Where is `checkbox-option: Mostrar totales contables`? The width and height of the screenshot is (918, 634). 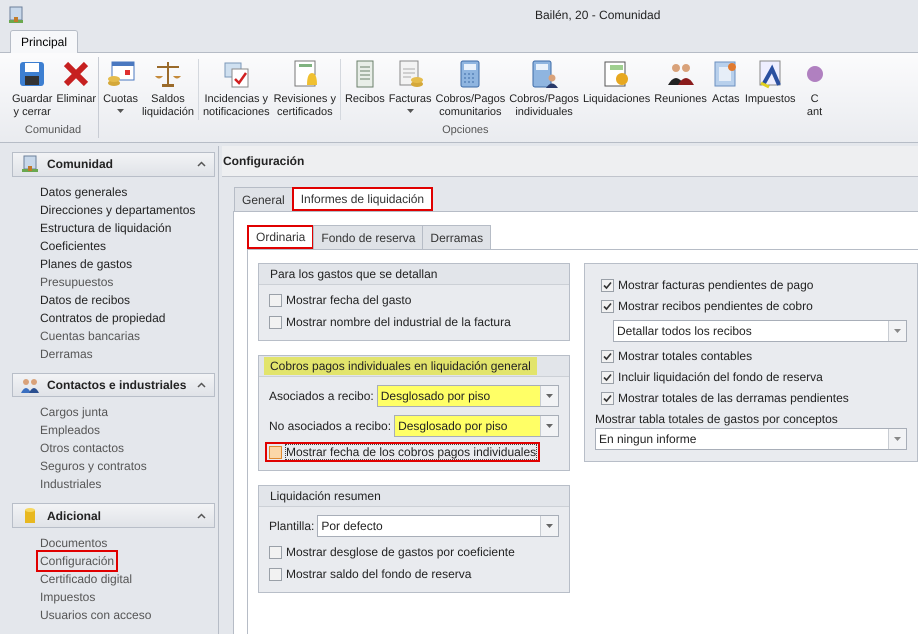
checkbox-option: Mostrar totales contables is located at coordinates (754, 356).